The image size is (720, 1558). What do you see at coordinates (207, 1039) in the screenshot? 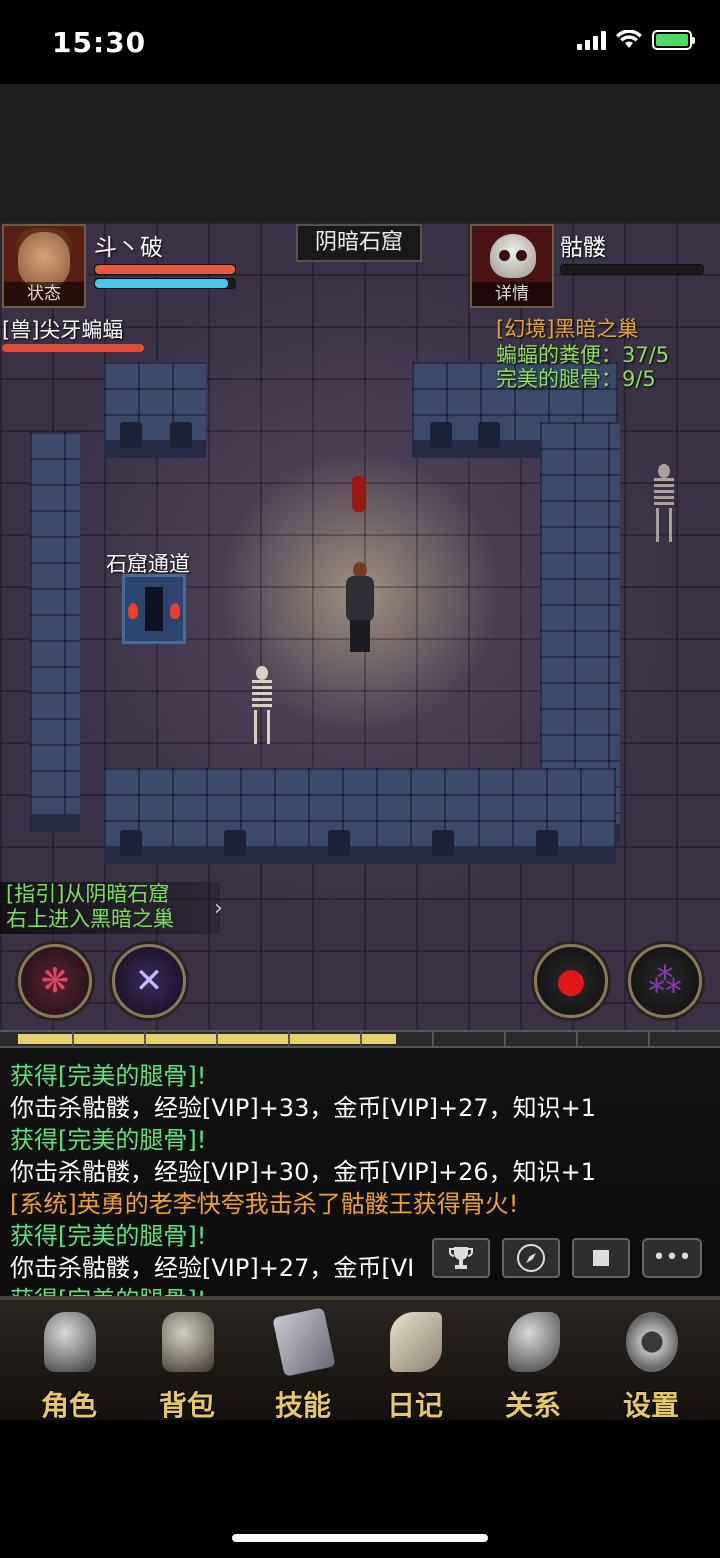
I see `experience-fill` at bounding box center [207, 1039].